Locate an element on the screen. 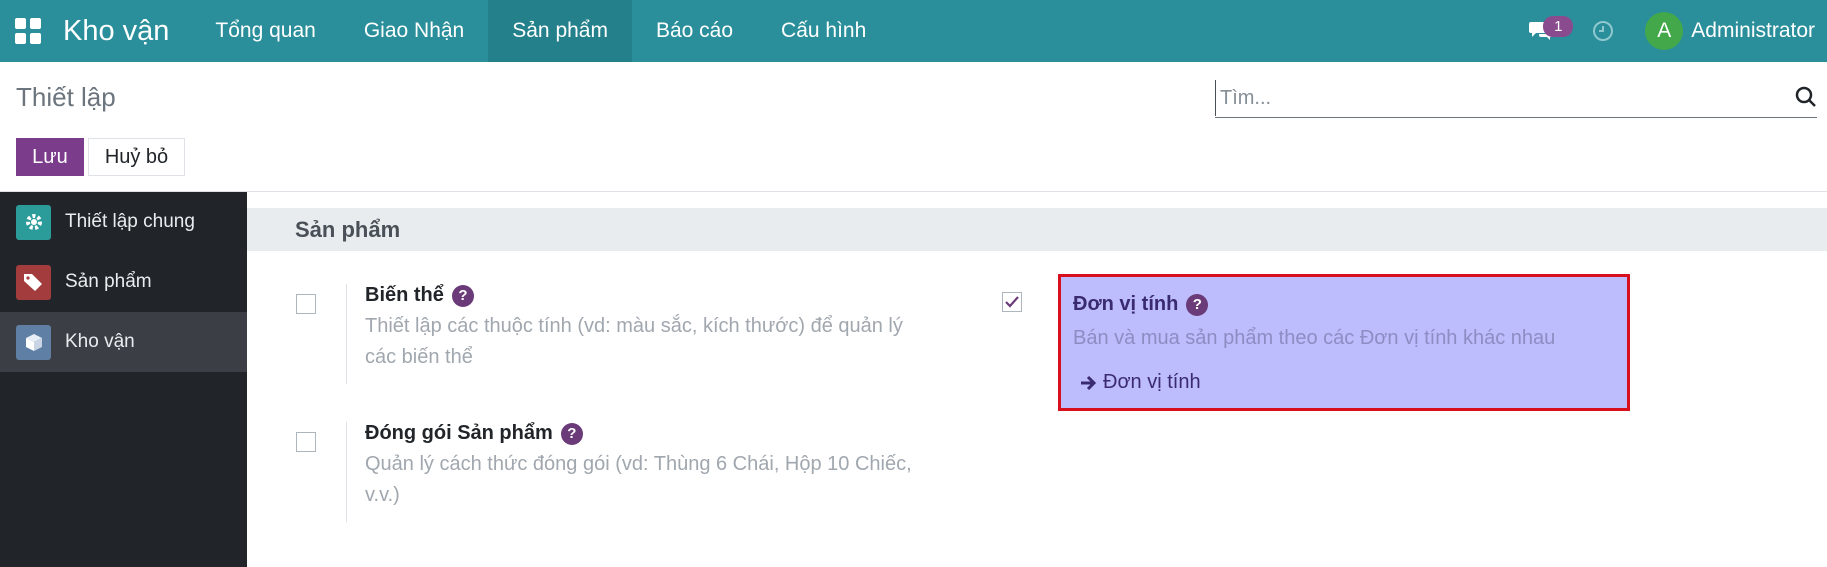 This screenshot has width=1827, height=567. user-menu: Administrator is located at coordinates (1753, 31).